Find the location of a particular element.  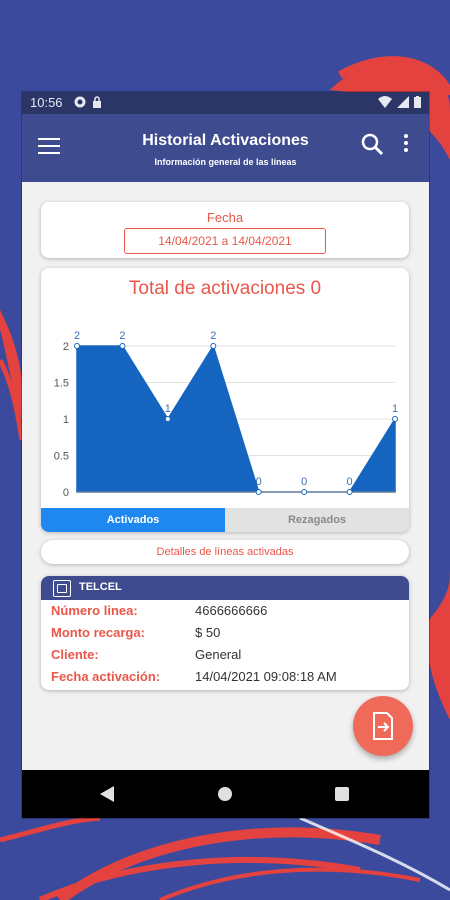

date-range-field: 14/04/2021 a 14/04/2021 is located at coordinates (225, 241).